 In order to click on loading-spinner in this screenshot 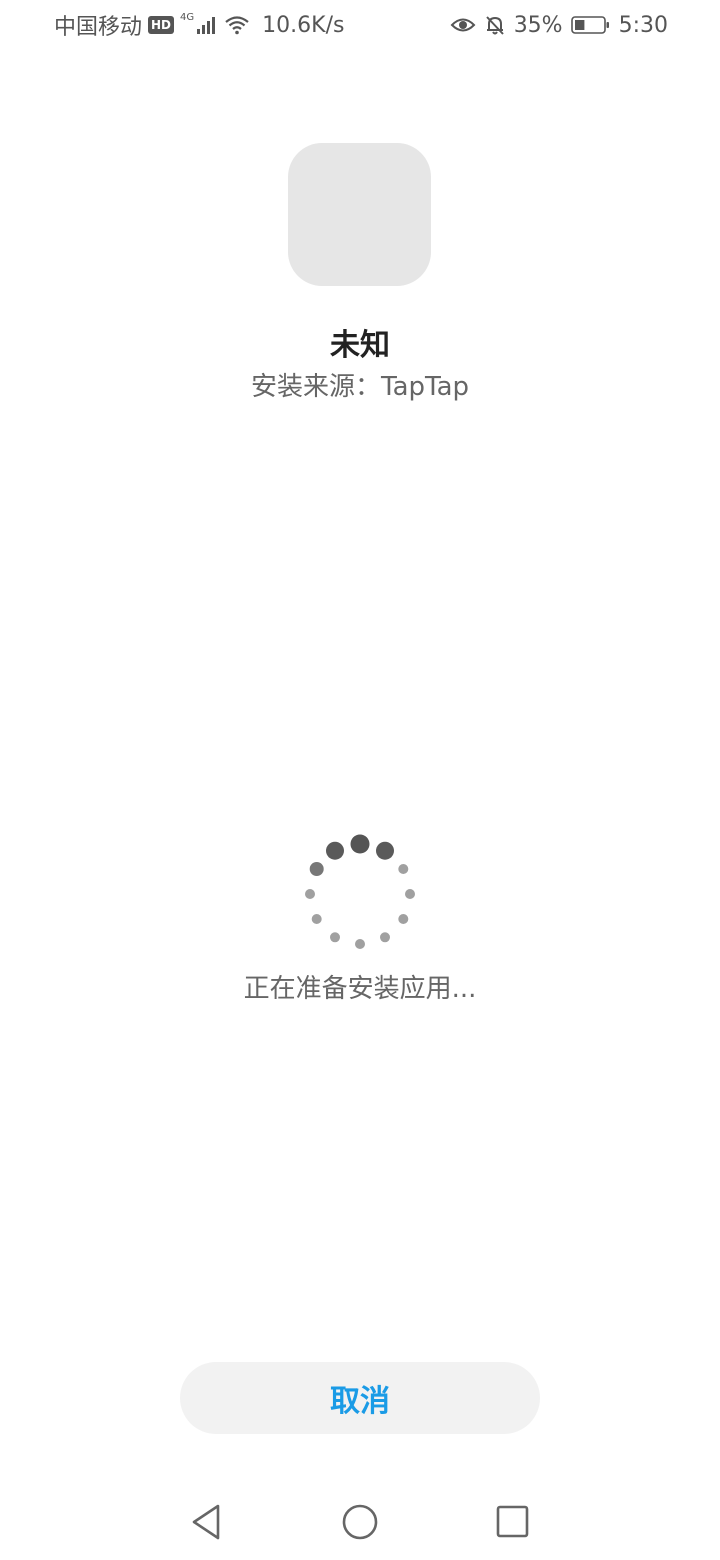, I will do `click(360, 891)`.